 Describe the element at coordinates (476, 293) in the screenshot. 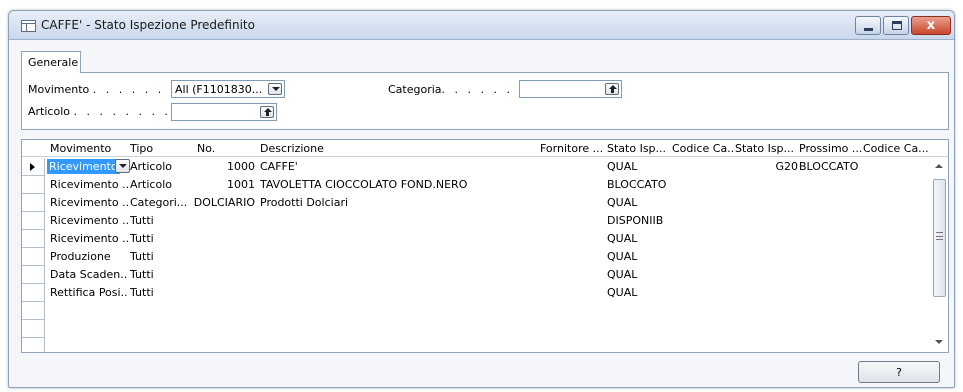

I see `table-row: Rettifica Posi... Tutti QUAL` at that location.